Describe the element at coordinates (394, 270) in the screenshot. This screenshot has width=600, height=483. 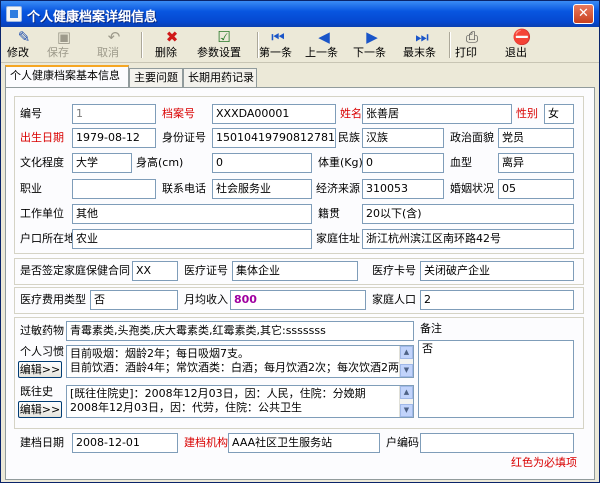
I see `label-medical-card: 医疗卡号` at that location.